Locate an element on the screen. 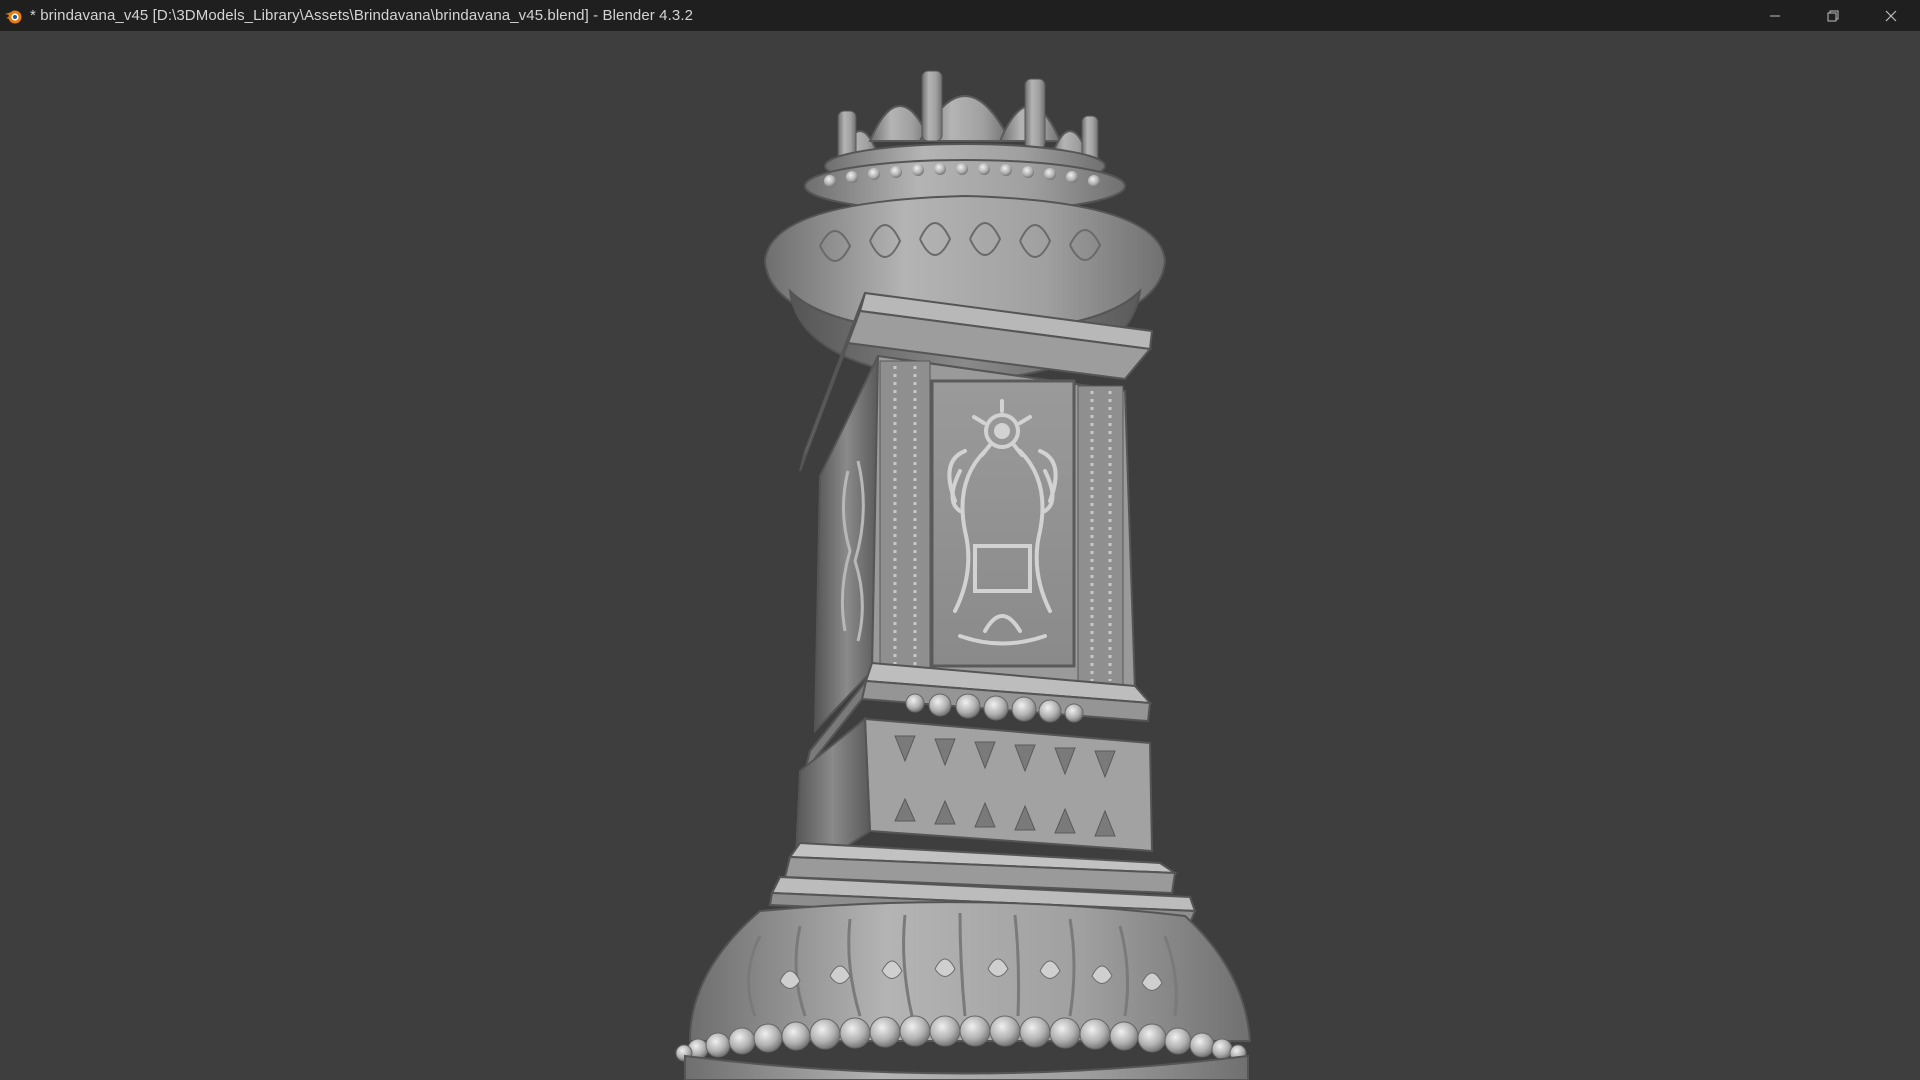 The image size is (1920, 1080). window-controls is located at coordinates (1833, 15).